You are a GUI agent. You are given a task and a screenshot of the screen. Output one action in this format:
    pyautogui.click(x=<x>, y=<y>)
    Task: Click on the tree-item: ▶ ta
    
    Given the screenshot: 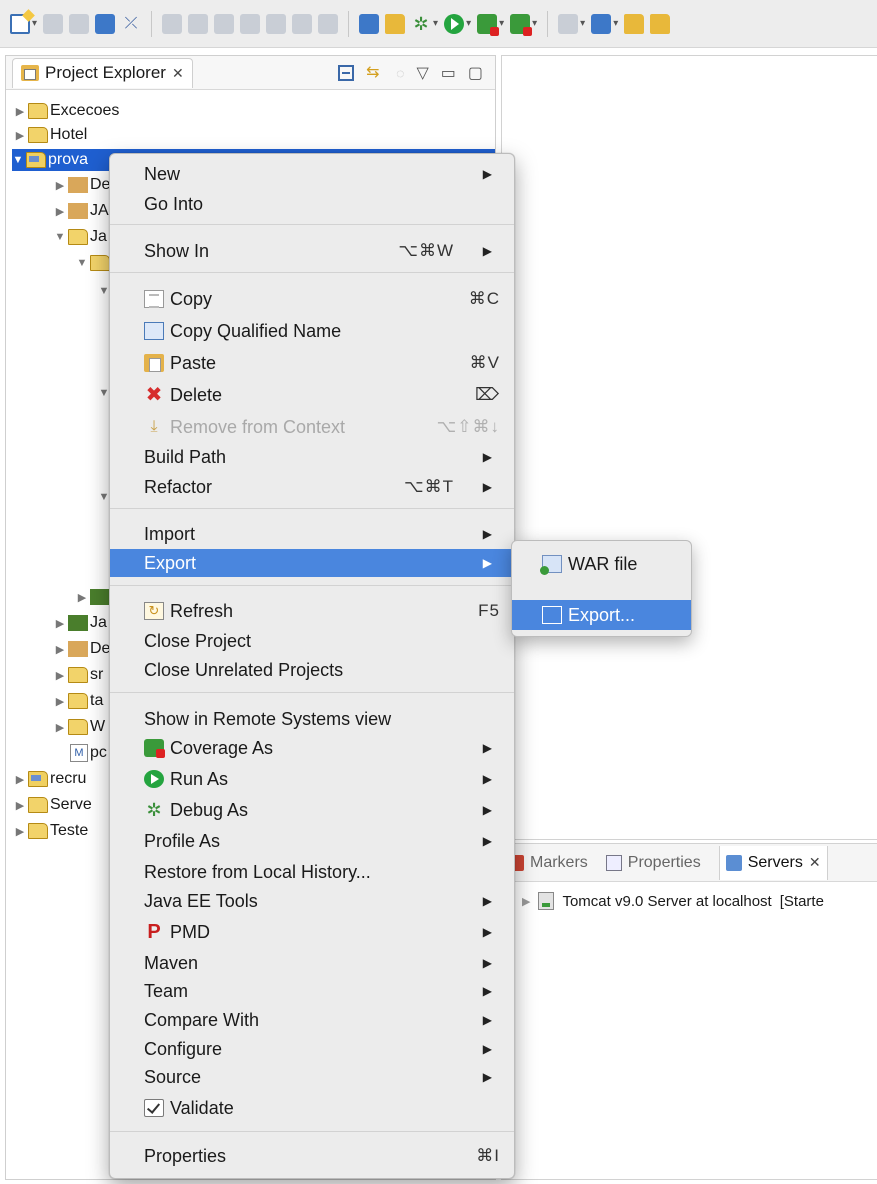 What is the action you would take?
    pyautogui.click(x=78, y=701)
    